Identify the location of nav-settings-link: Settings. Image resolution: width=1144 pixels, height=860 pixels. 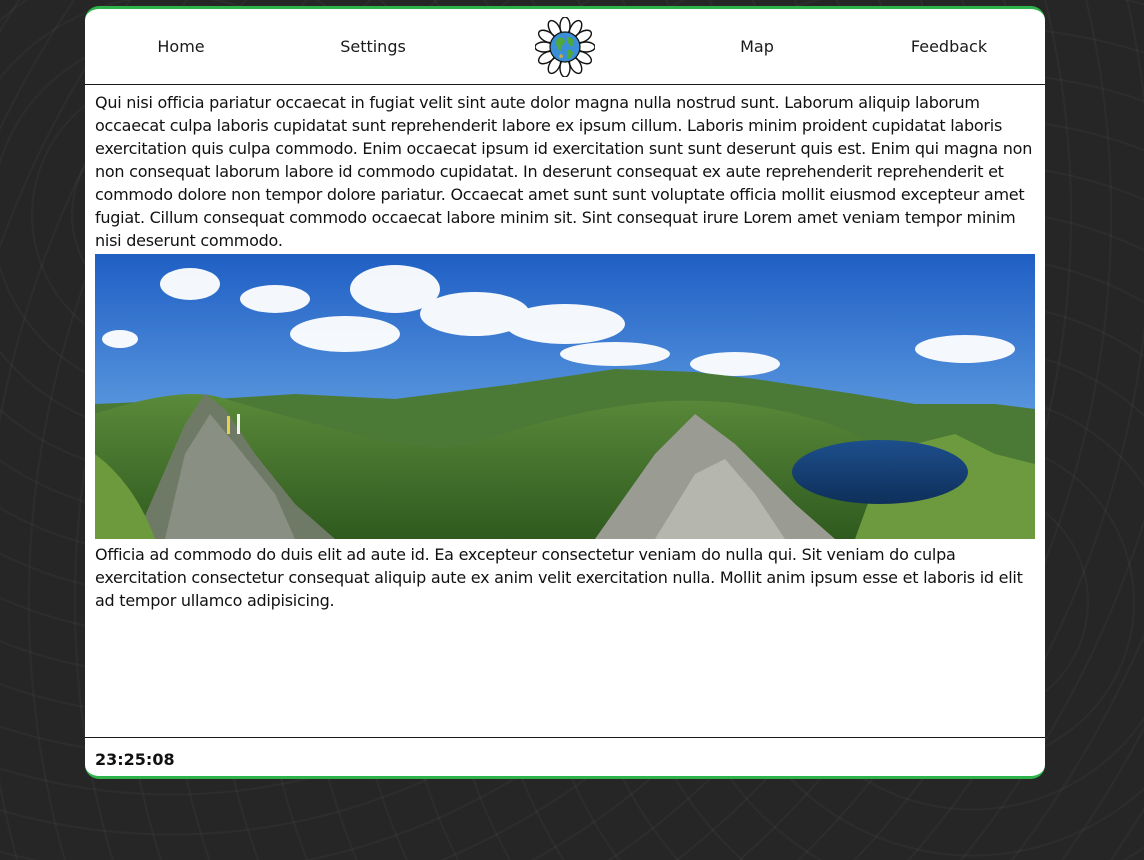
(373, 46).